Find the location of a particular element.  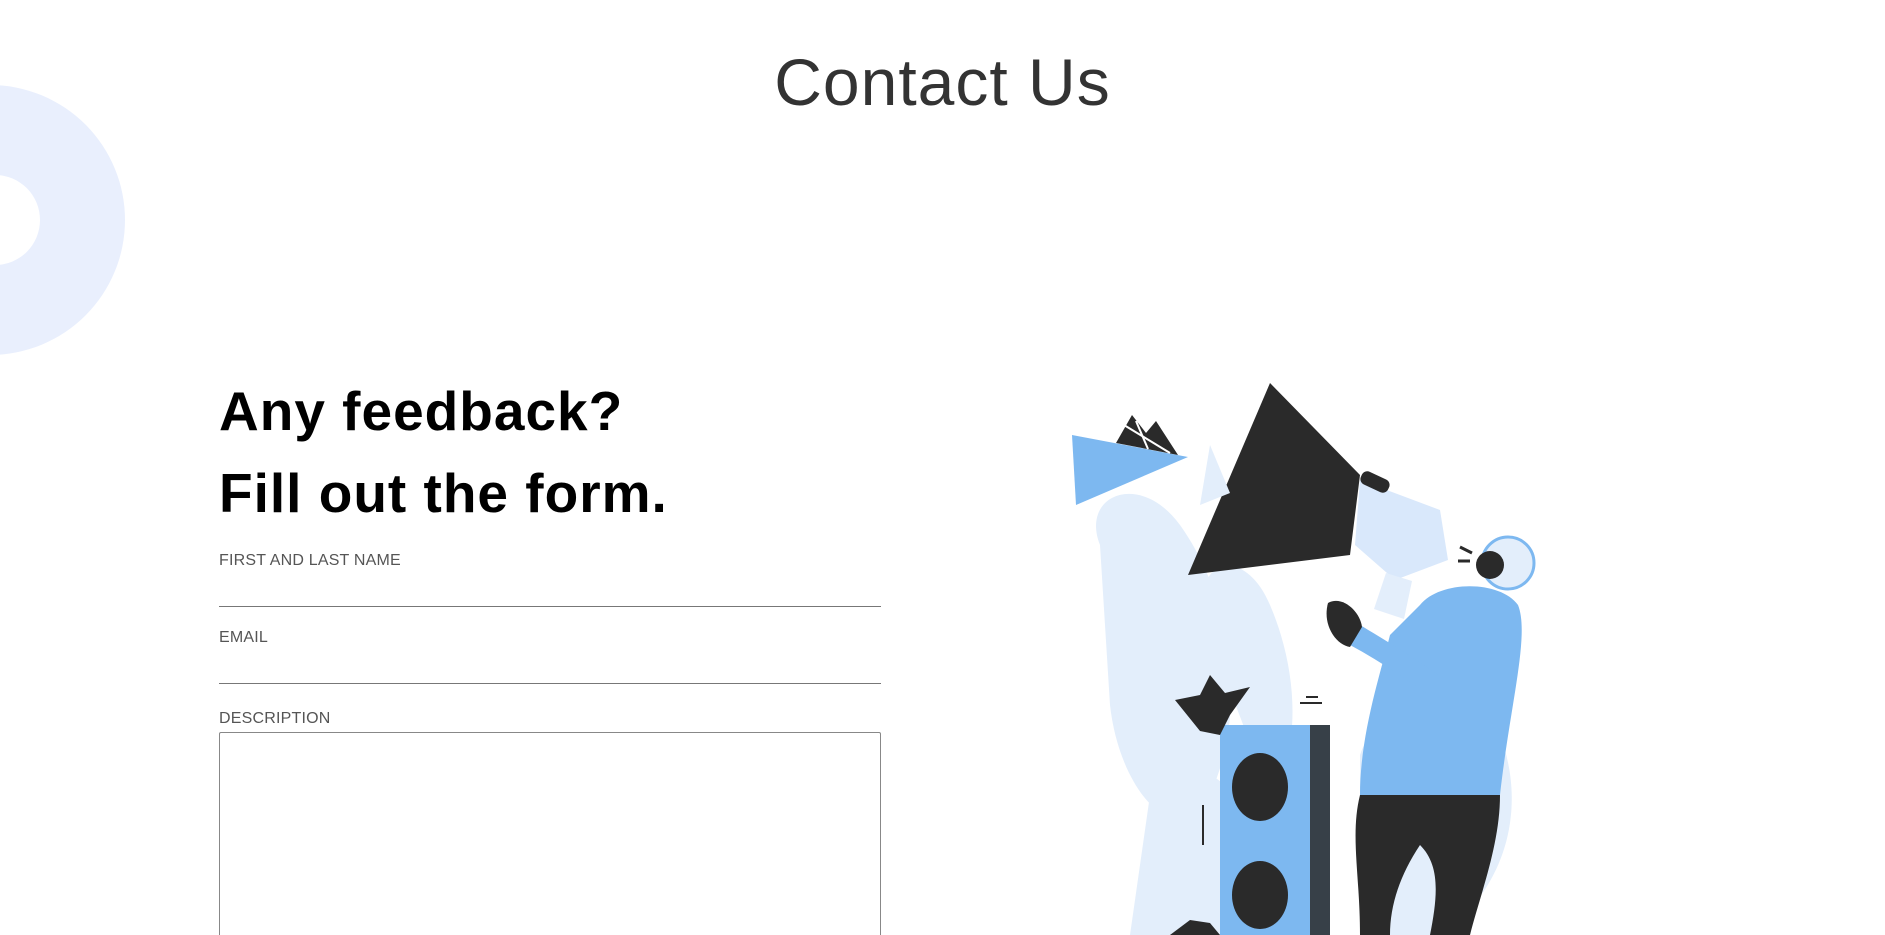

description-label: DESCRIPTION is located at coordinates (275, 718).